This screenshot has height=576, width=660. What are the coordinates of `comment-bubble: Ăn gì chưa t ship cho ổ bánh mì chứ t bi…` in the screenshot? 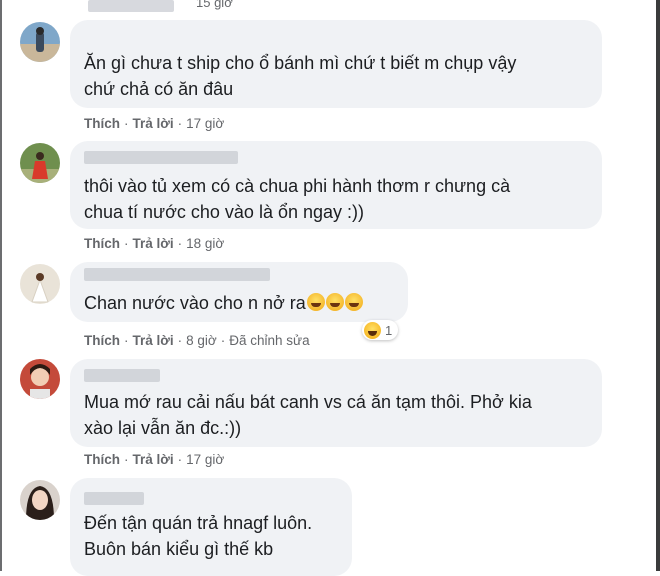 It's located at (336, 64).